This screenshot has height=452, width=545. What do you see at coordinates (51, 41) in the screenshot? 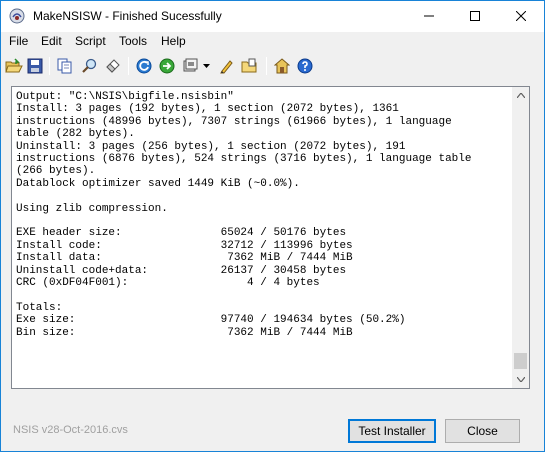
I see `menu-edit: Edit` at bounding box center [51, 41].